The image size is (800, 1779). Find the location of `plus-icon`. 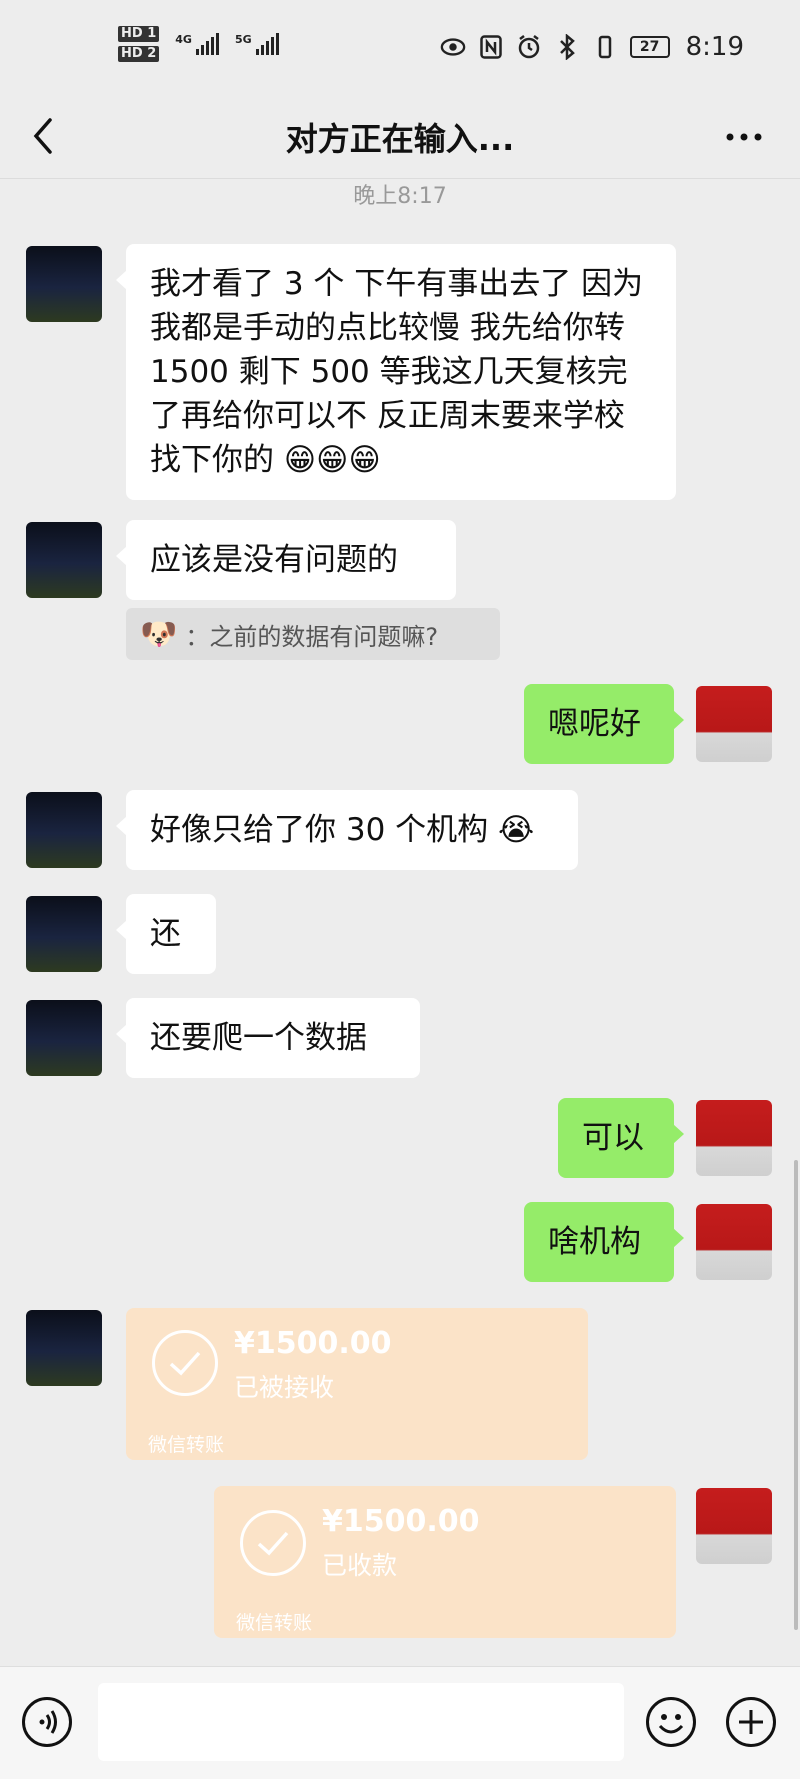

plus-icon is located at coordinates (751, 1722).